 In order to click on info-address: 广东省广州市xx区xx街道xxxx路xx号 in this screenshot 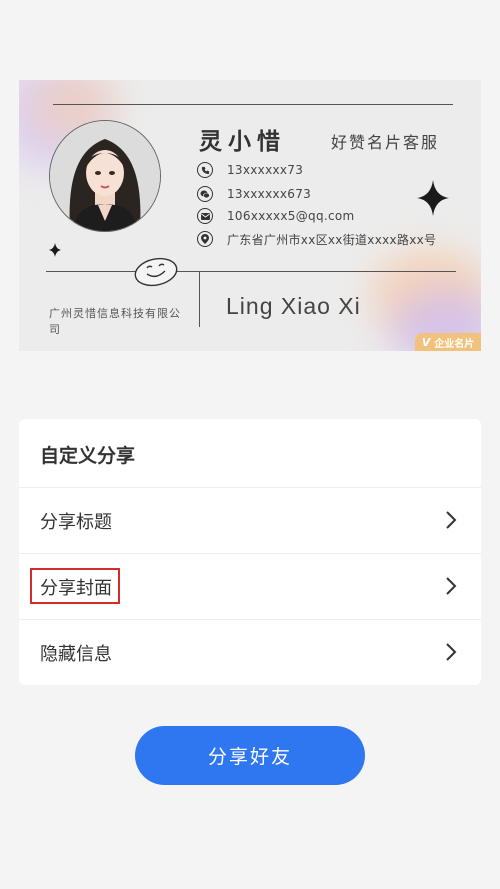, I will do `click(316, 239)`.